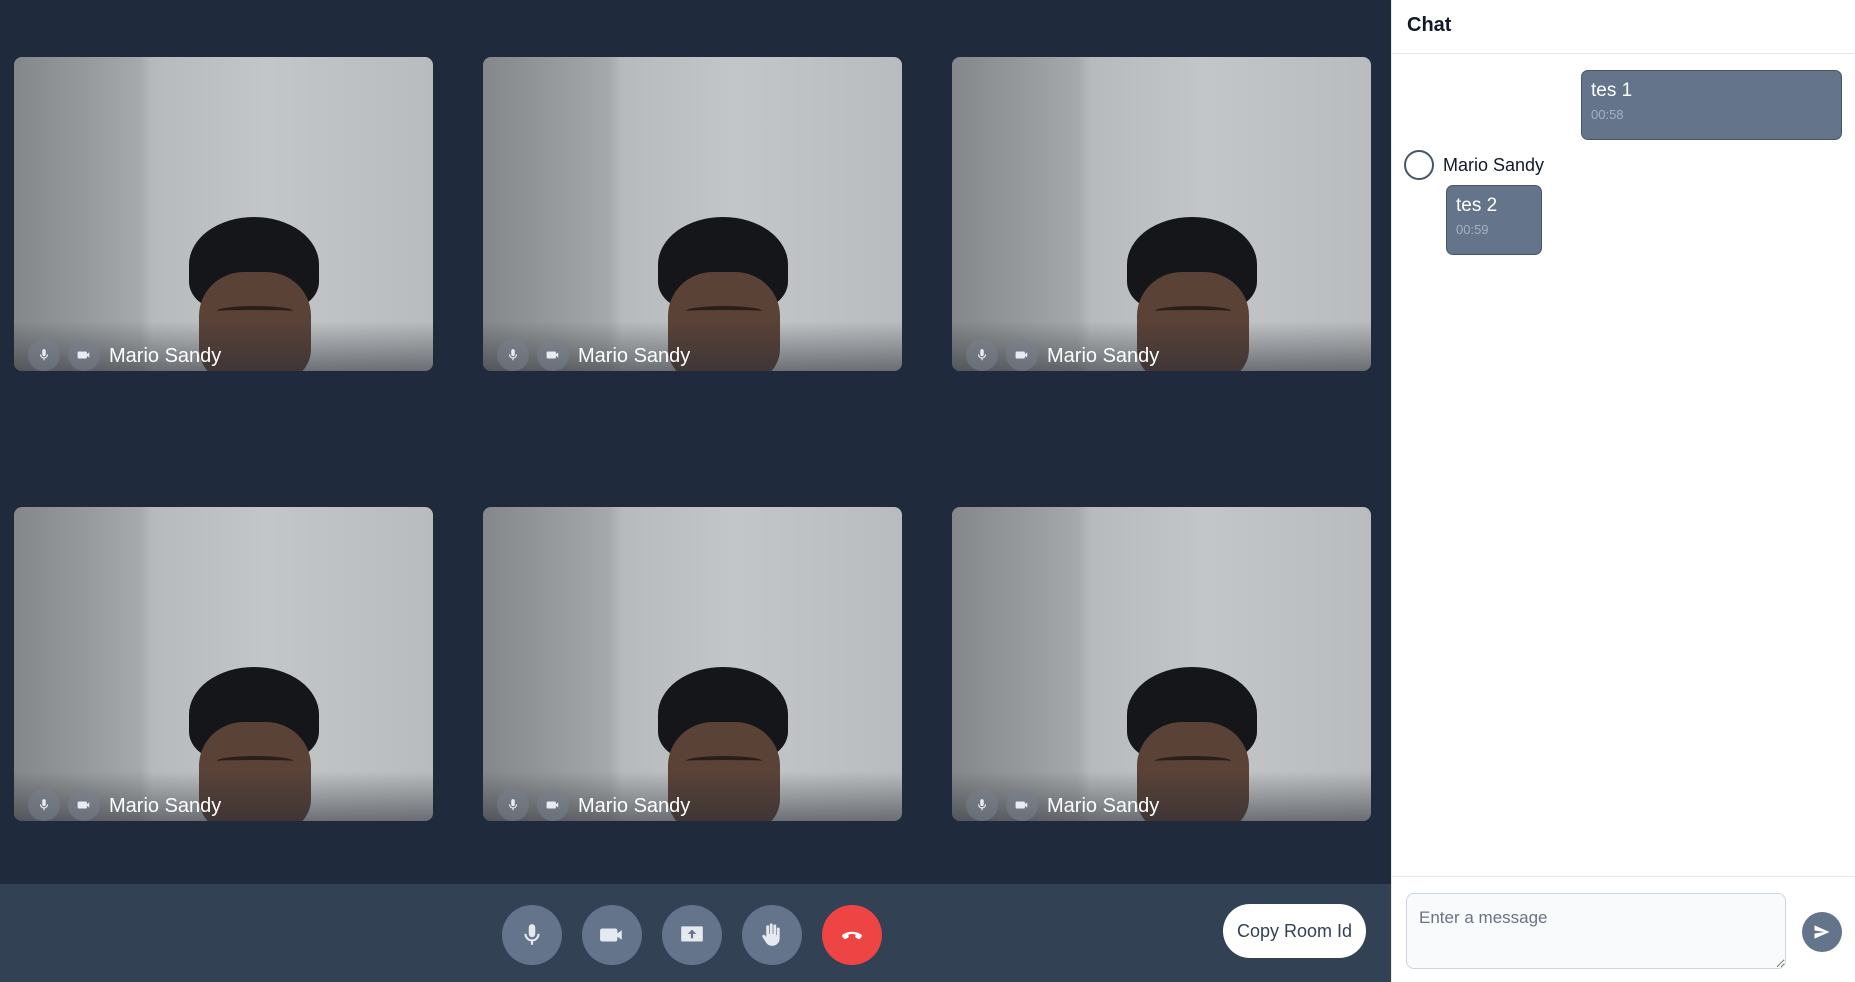 Image resolution: width=1855 pixels, height=982 pixels. Describe the element at coordinates (1607, 114) in the screenshot. I see `message-time: 00:58` at that location.